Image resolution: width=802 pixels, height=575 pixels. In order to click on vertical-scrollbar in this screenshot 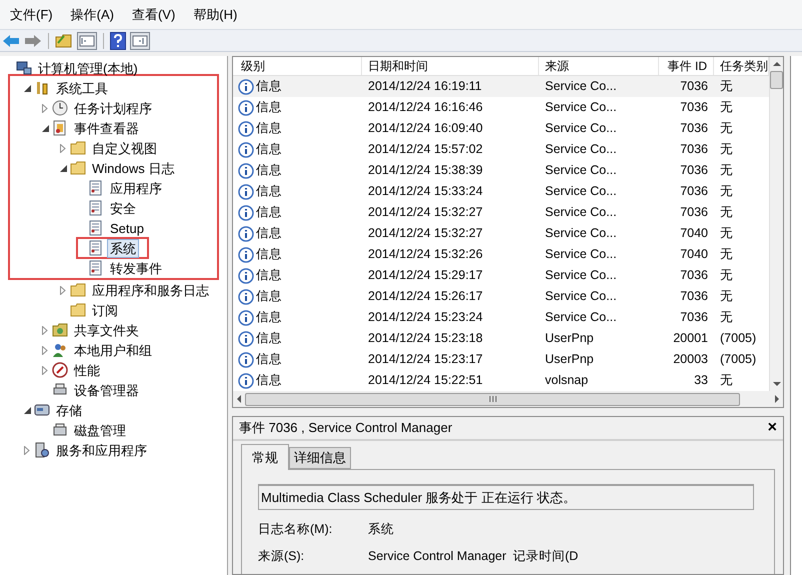, I will do `click(776, 224)`.